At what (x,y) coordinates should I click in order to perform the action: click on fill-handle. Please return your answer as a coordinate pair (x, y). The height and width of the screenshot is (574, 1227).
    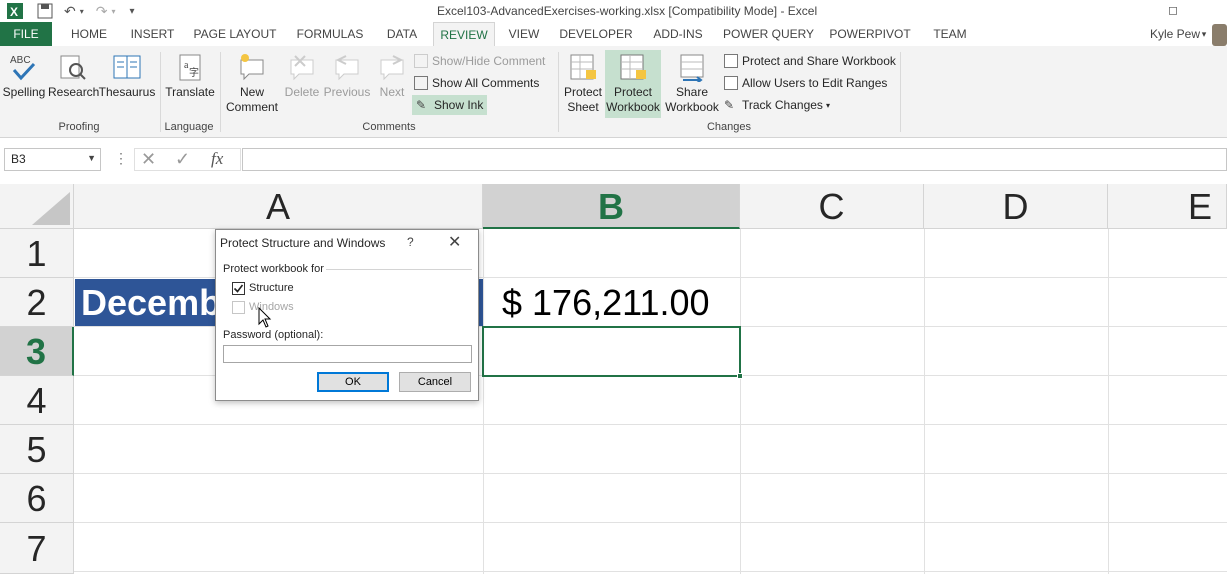
    Looking at the image, I should click on (740, 376).